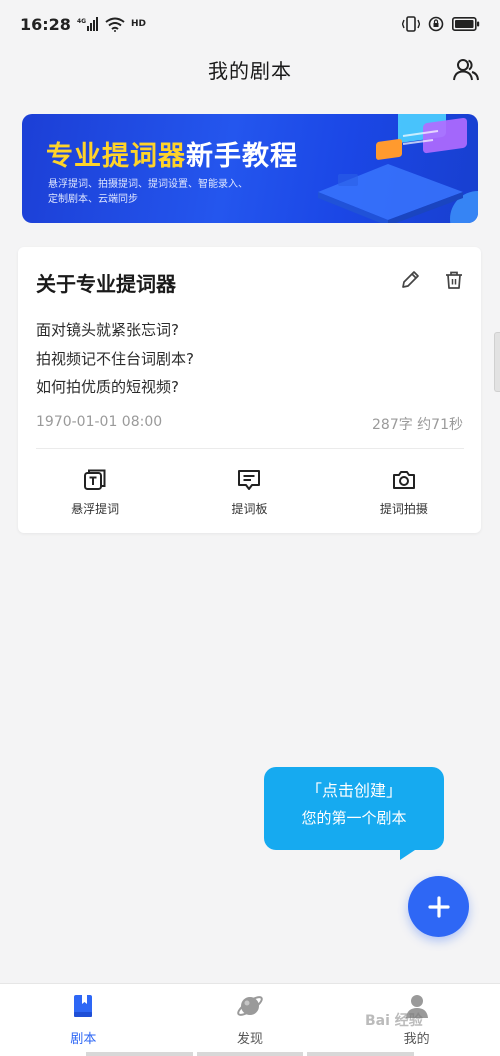 This screenshot has height=1056, width=500. What do you see at coordinates (99, 422) in the screenshot?
I see `script-date: 1970-01-01 08:00` at bounding box center [99, 422].